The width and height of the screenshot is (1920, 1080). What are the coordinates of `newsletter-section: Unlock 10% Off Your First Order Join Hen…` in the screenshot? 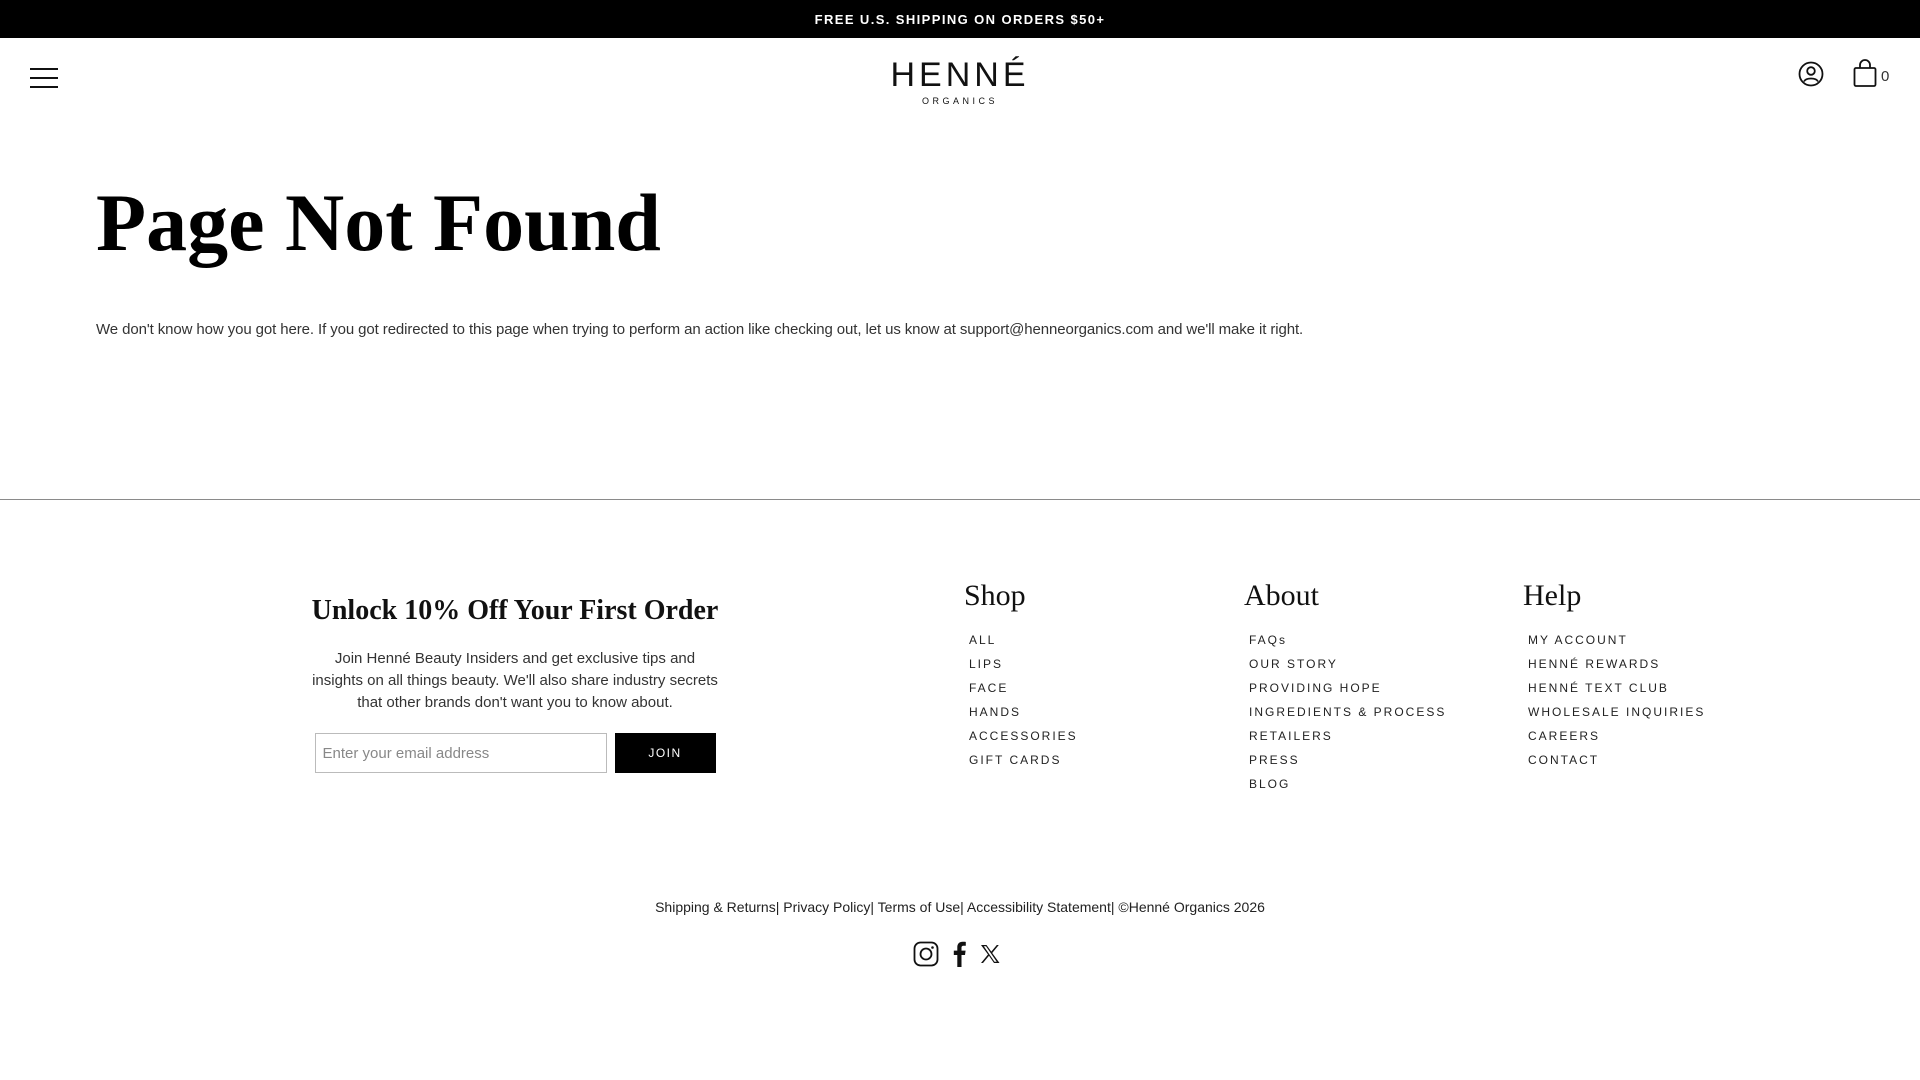 It's located at (515, 683).